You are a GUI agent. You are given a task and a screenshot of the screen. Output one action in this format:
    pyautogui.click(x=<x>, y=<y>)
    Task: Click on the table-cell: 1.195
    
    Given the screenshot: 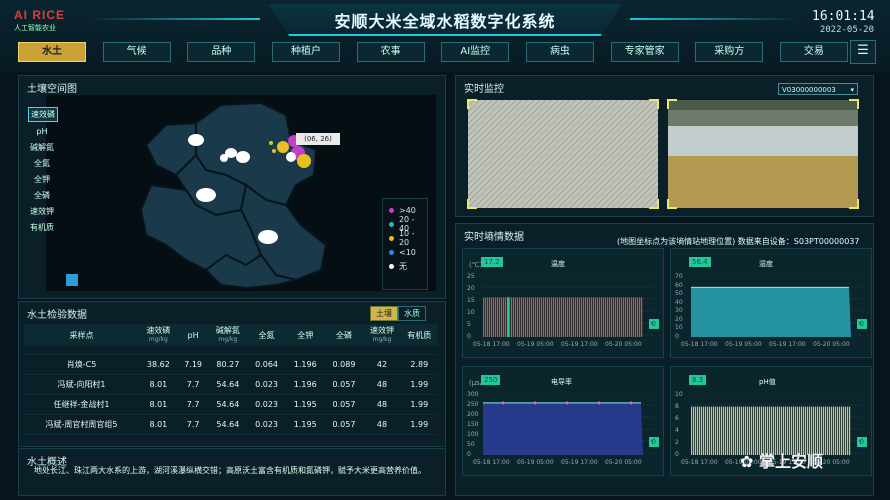 What is the action you would take?
    pyautogui.click(x=305, y=424)
    